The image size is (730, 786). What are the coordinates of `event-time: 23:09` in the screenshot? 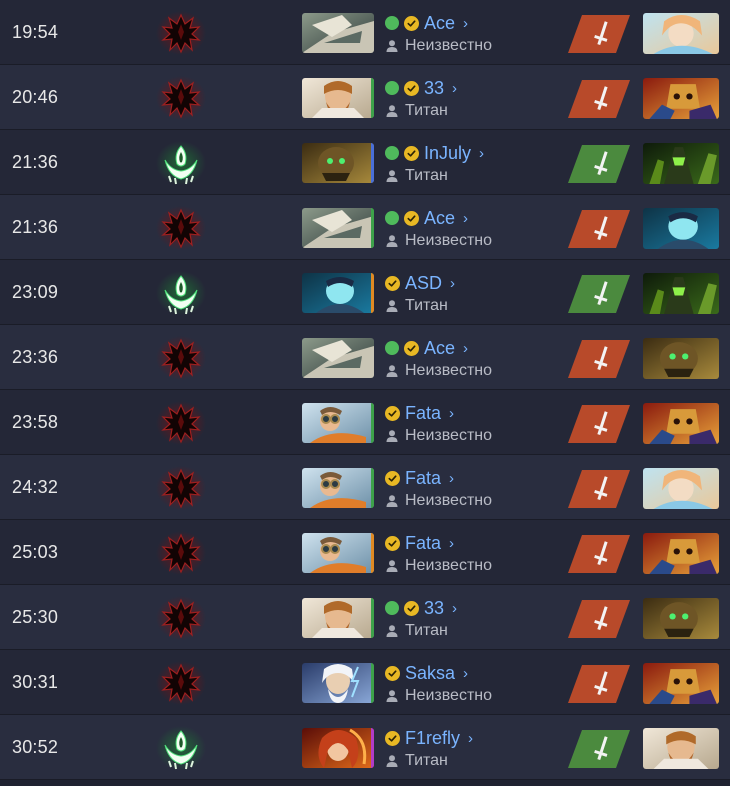 It's located at (35, 292).